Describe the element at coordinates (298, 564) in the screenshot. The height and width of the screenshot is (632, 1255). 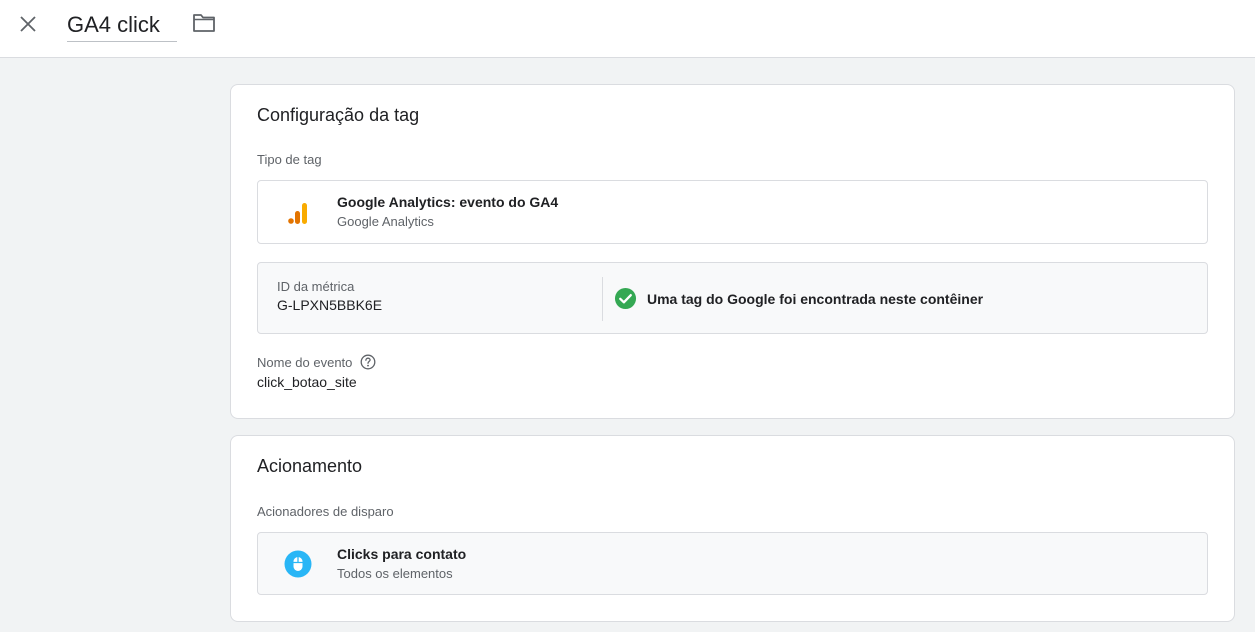
I see `mouse-icon` at that location.